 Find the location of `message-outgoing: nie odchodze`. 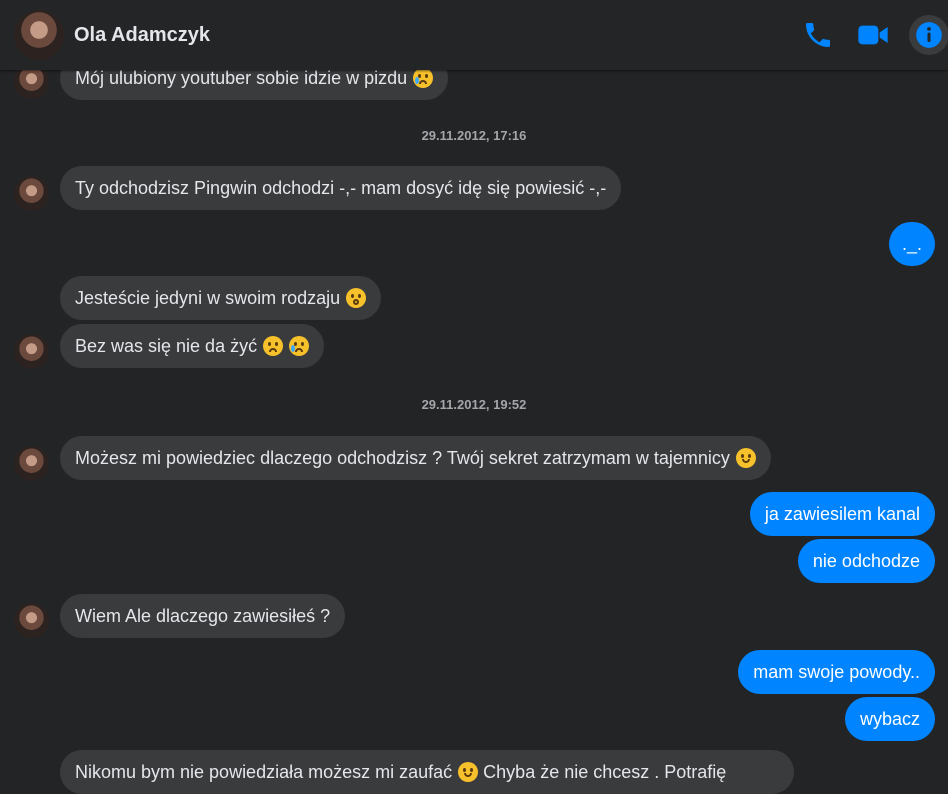

message-outgoing: nie odchodze is located at coordinates (866, 561).